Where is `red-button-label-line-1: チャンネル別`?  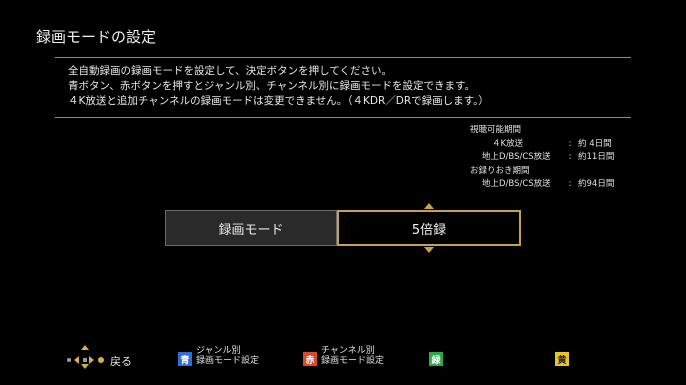
red-button-label-line-1: チャンネル別 is located at coordinates (348, 351).